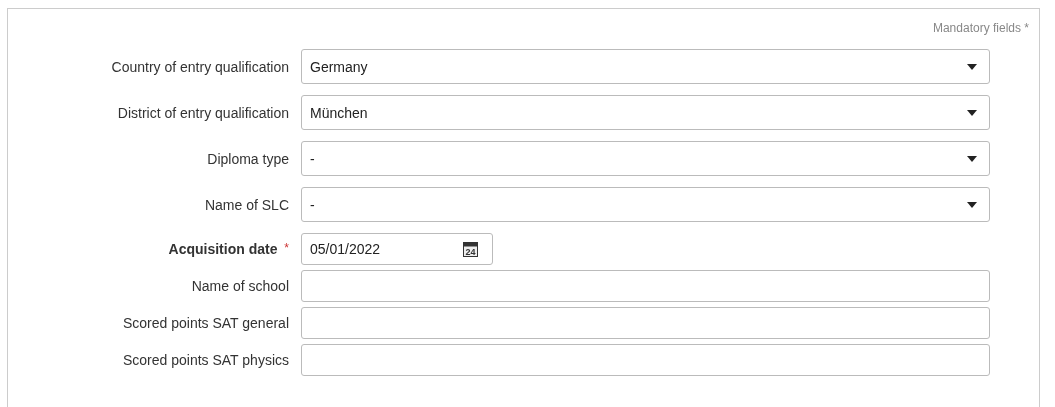 The height and width of the screenshot is (407, 1055). What do you see at coordinates (248, 158) in the screenshot?
I see `field-label: Diploma type` at bounding box center [248, 158].